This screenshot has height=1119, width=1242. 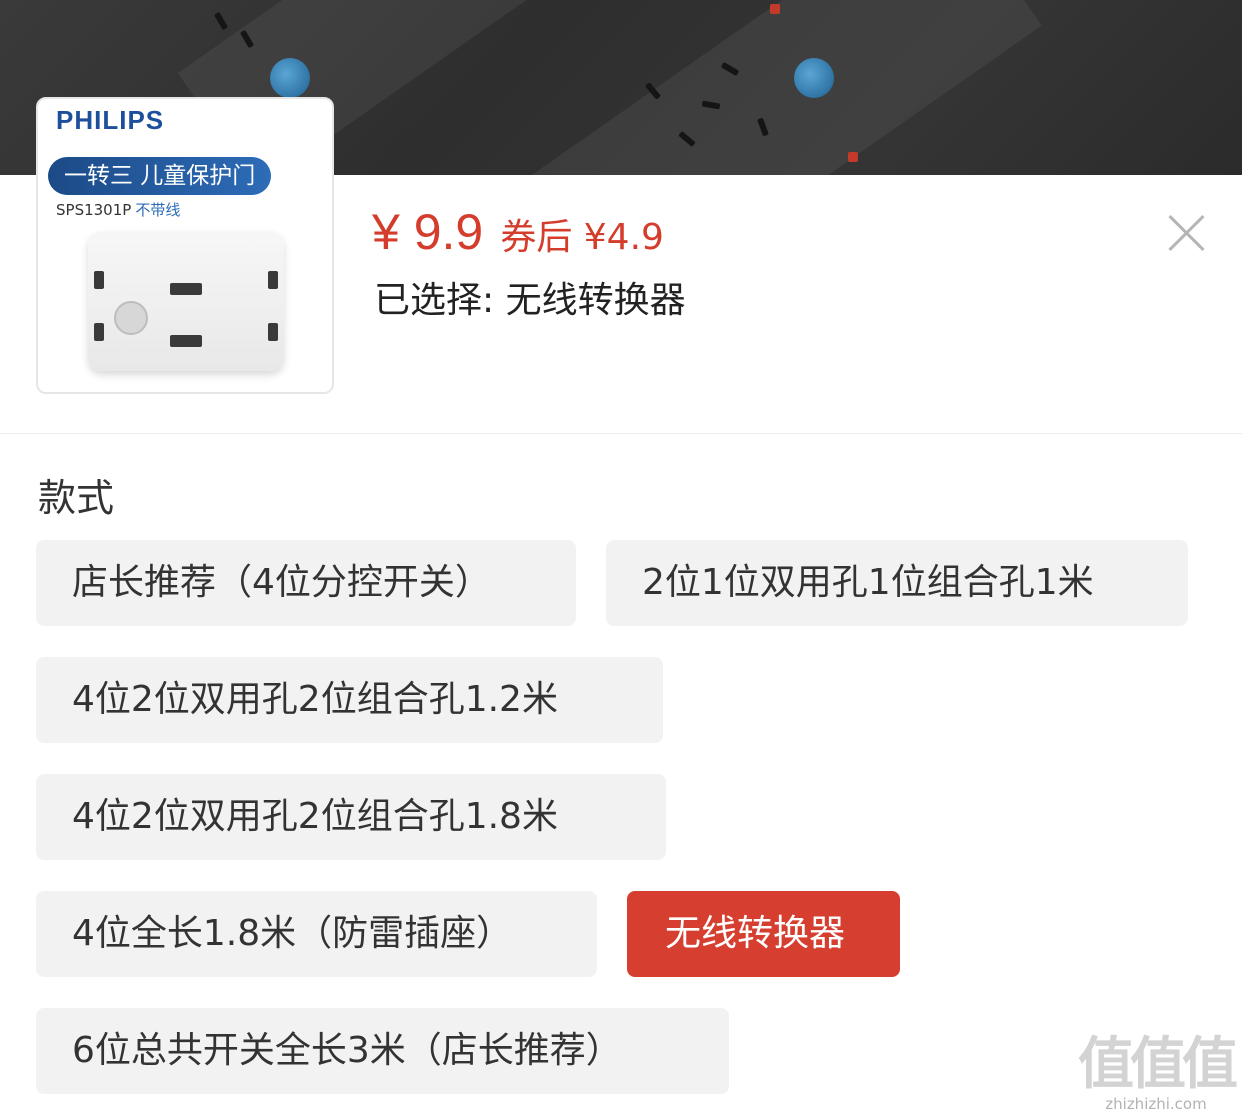 I want to click on style-option: 4位2位双用孔2位组合孔1.2米, so click(x=349, y=700).